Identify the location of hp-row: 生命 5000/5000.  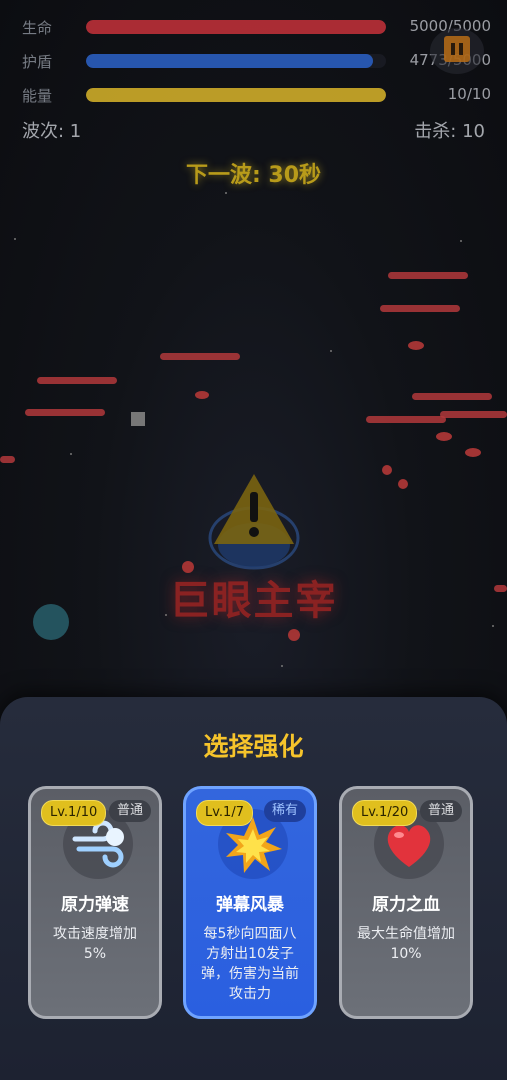
(253, 27).